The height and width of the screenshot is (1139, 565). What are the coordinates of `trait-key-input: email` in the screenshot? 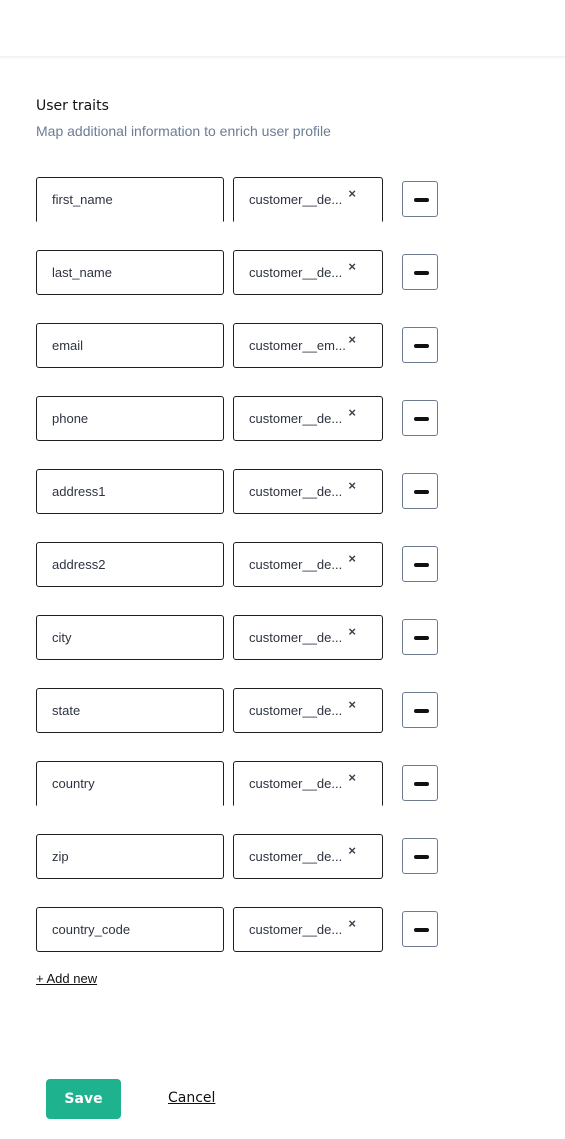 It's located at (130, 345).